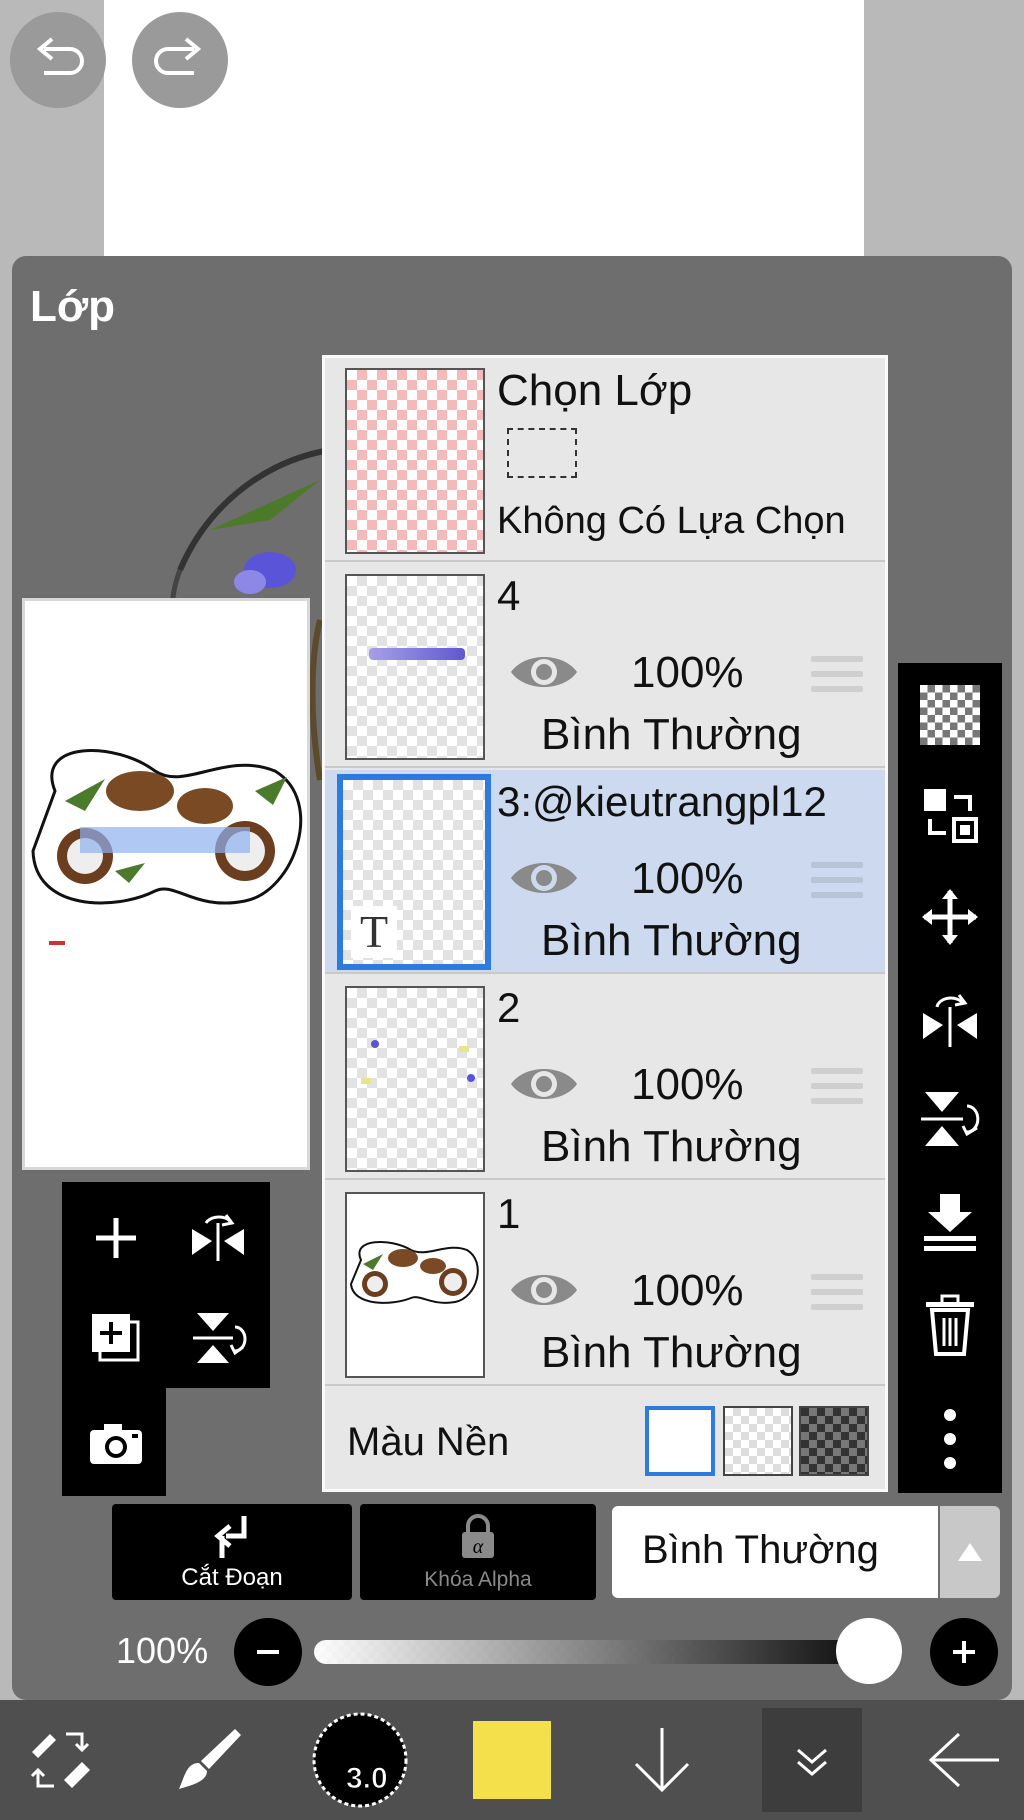  I want to click on caret-up-icon, so click(970, 1552).